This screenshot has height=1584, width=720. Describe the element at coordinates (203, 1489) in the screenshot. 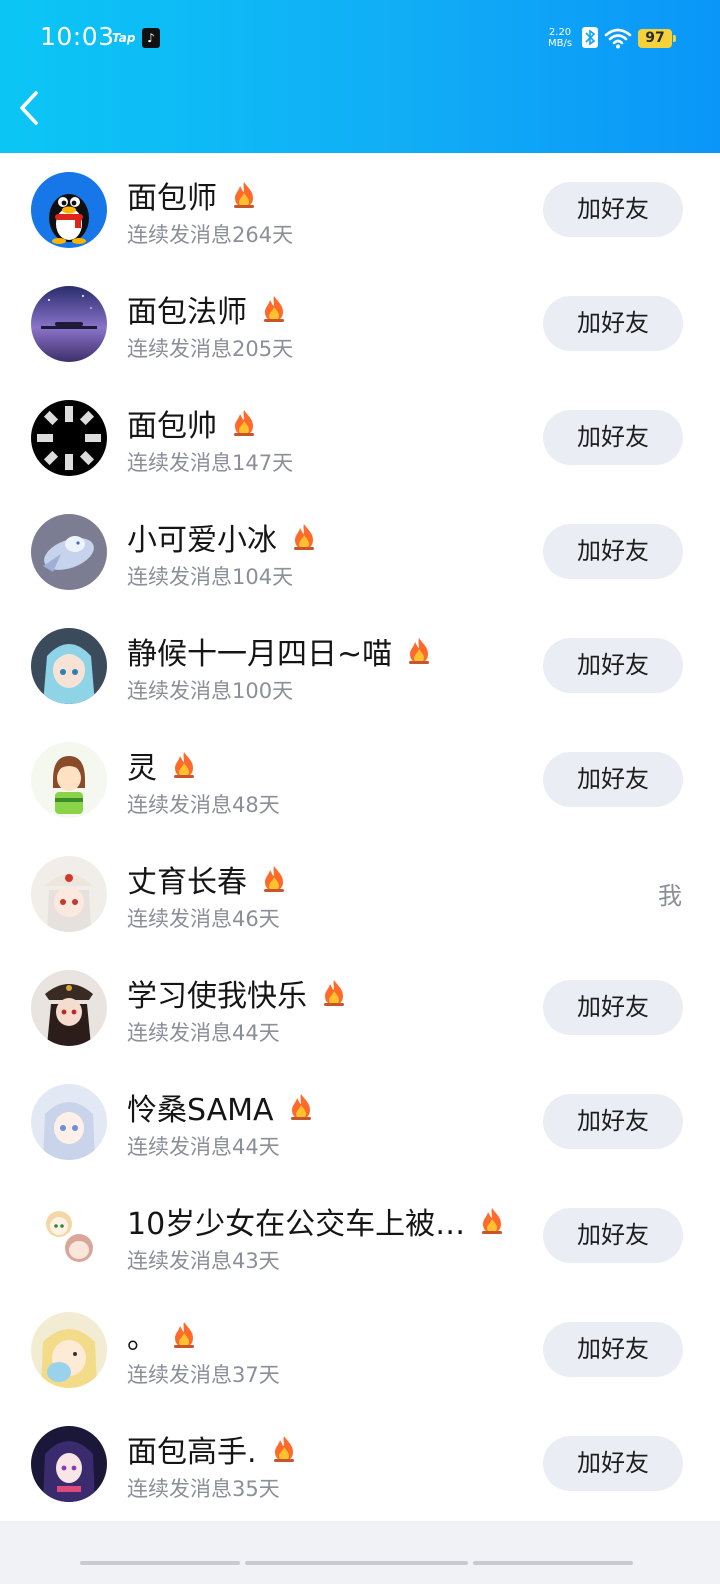

I see `streak-text: 连续发消息35天` at that location.